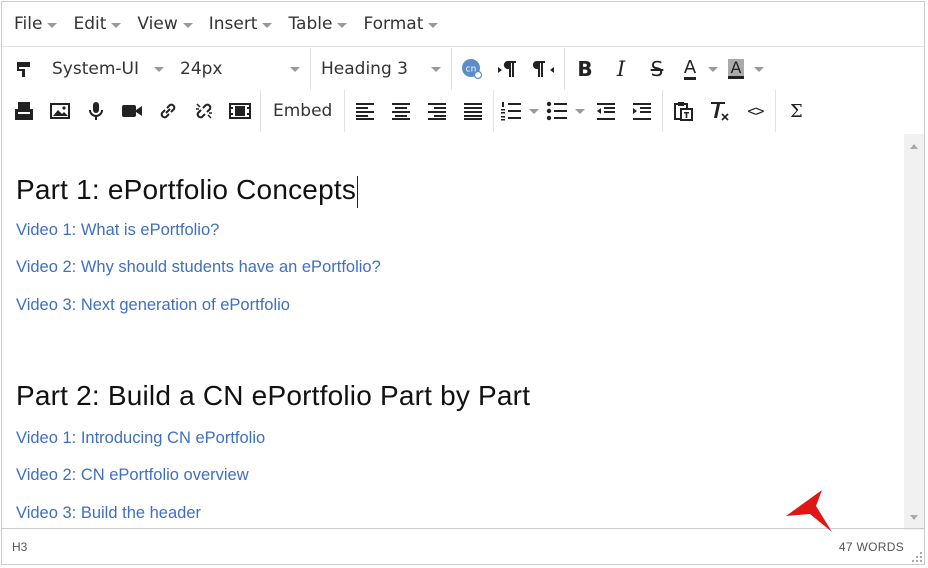 The width and height of the screenshot is (928, 568). I want to click on block-format-select: Heading 3, so click(381, 69).